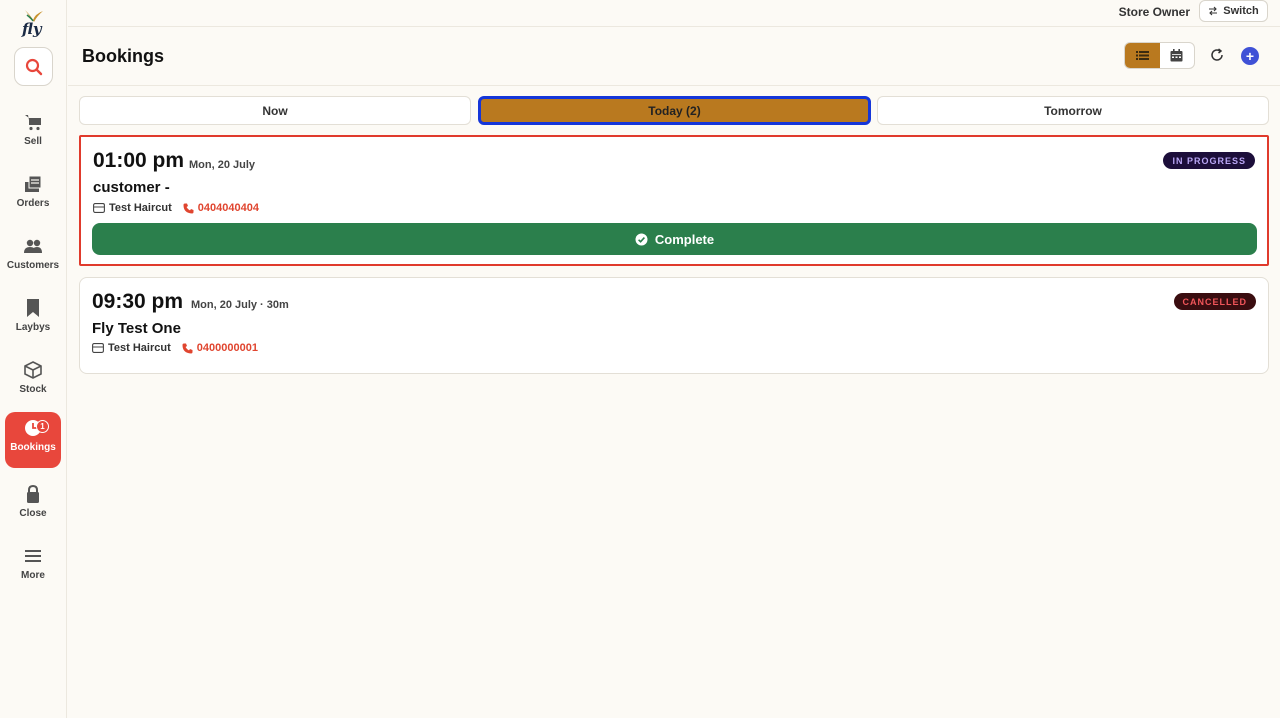 This screenshot has width=1280, height=718. What do you see at coordinates (227, 348) in the screenshot?
I see `phone-link: 0400000001` at bounding box center [227, 348].